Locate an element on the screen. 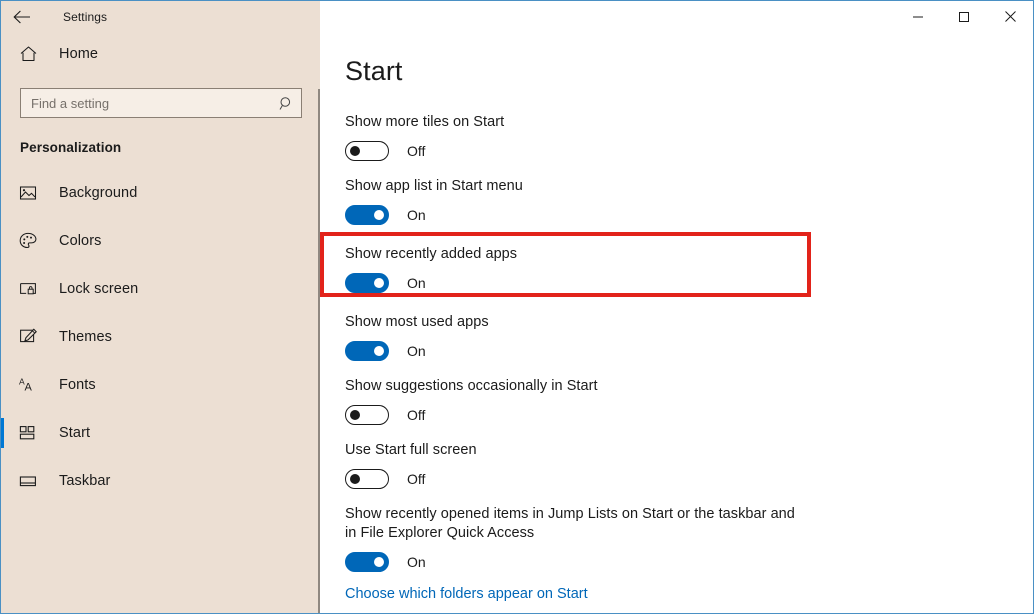 The width and height of the screenshot is (1034, 614). setting-label: Show suggestions occasionally in Start is located at coordinates (471, 386).